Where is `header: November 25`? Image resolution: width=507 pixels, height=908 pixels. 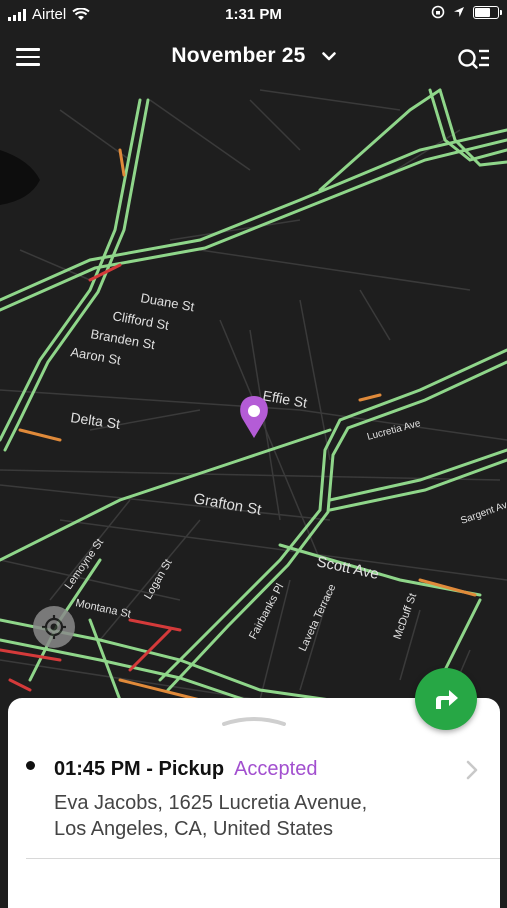
header: November 25 is located at coordinates (253, 60).